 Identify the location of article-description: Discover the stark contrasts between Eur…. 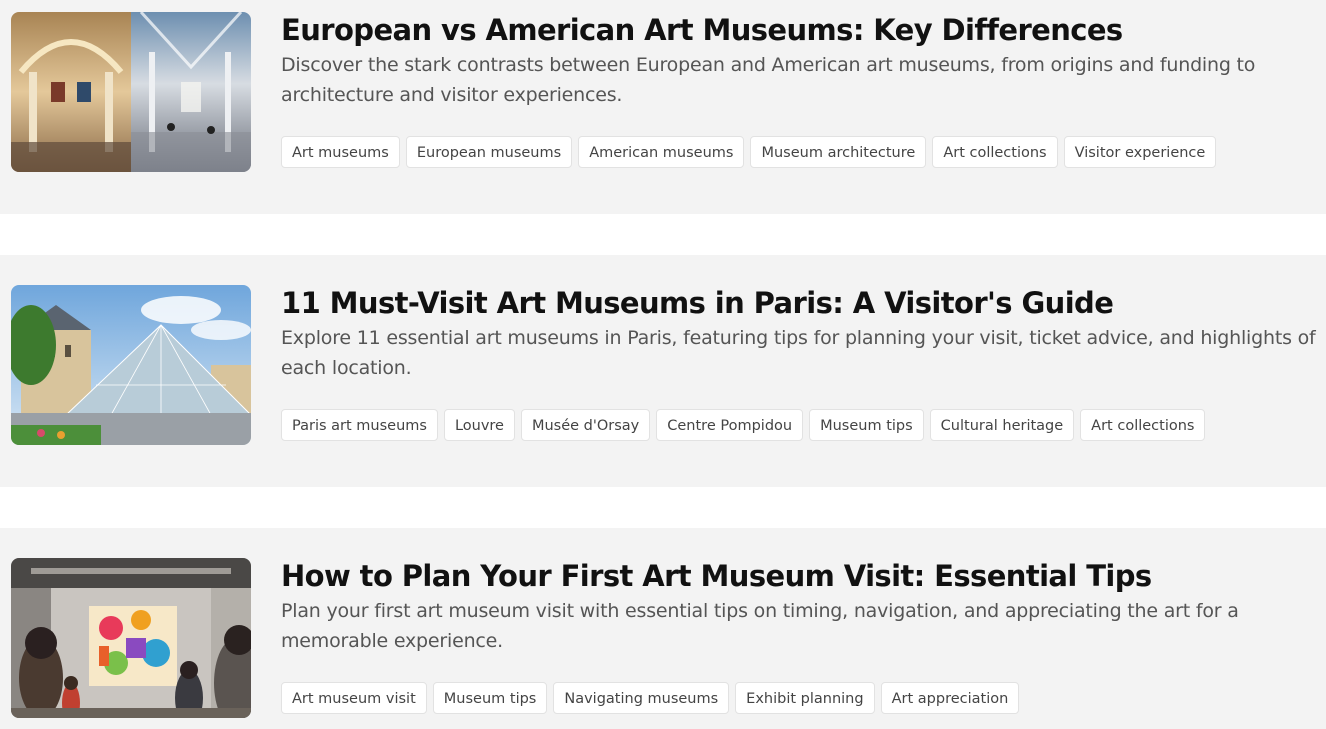
(768, 80).